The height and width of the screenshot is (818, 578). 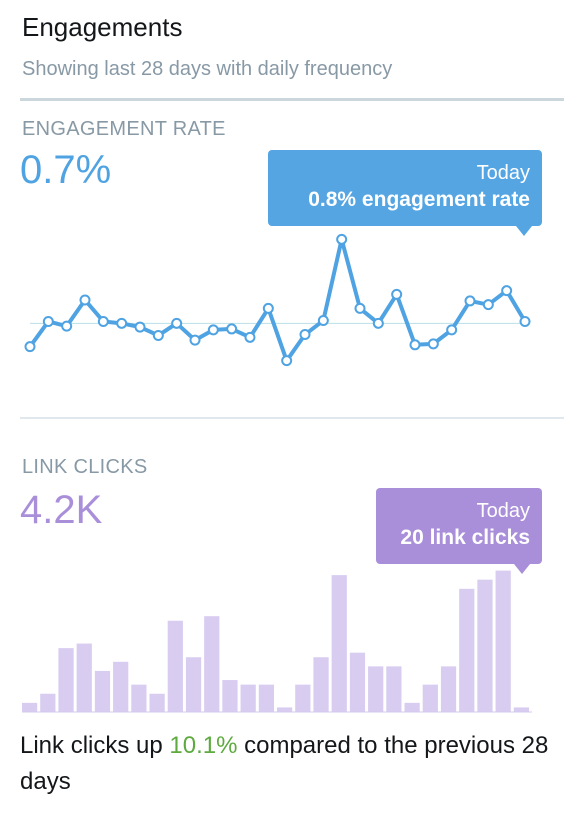 I want to click on comparison-prefix: Link clicks up, so click(x=95, y=745).